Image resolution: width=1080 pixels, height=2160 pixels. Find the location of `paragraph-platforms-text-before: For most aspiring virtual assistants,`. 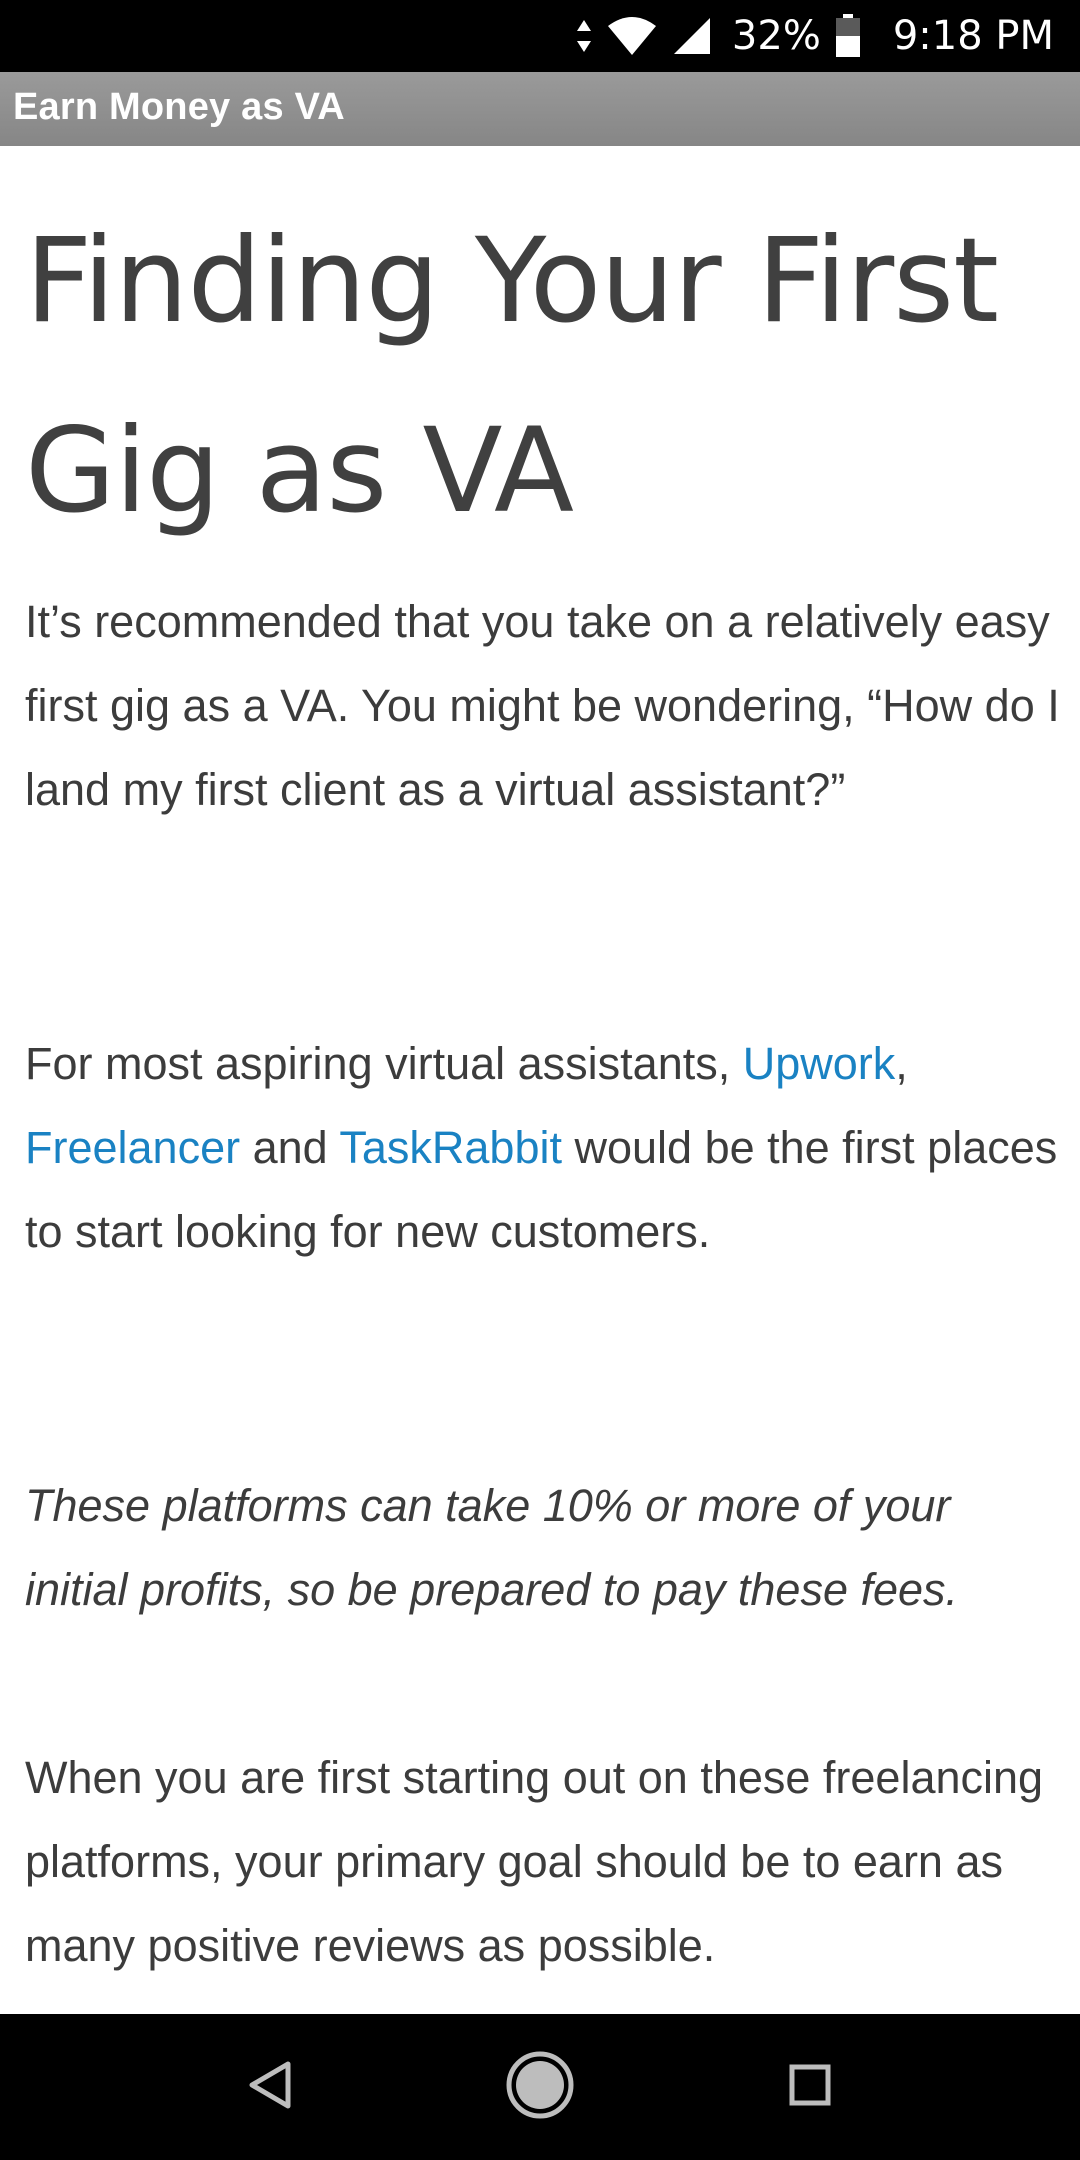

paragraph-platforms-text-before: For most aspiring virtual assistants, is located at coordinates (384, 1063).